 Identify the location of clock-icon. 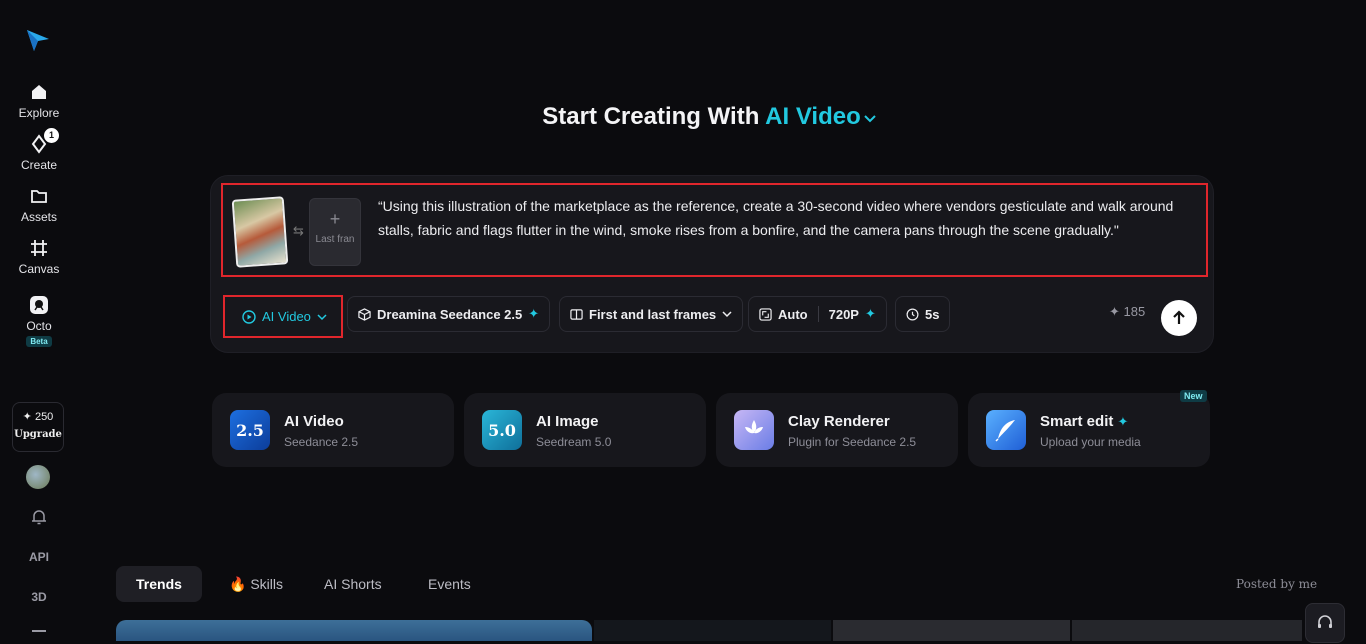
(912, 314).